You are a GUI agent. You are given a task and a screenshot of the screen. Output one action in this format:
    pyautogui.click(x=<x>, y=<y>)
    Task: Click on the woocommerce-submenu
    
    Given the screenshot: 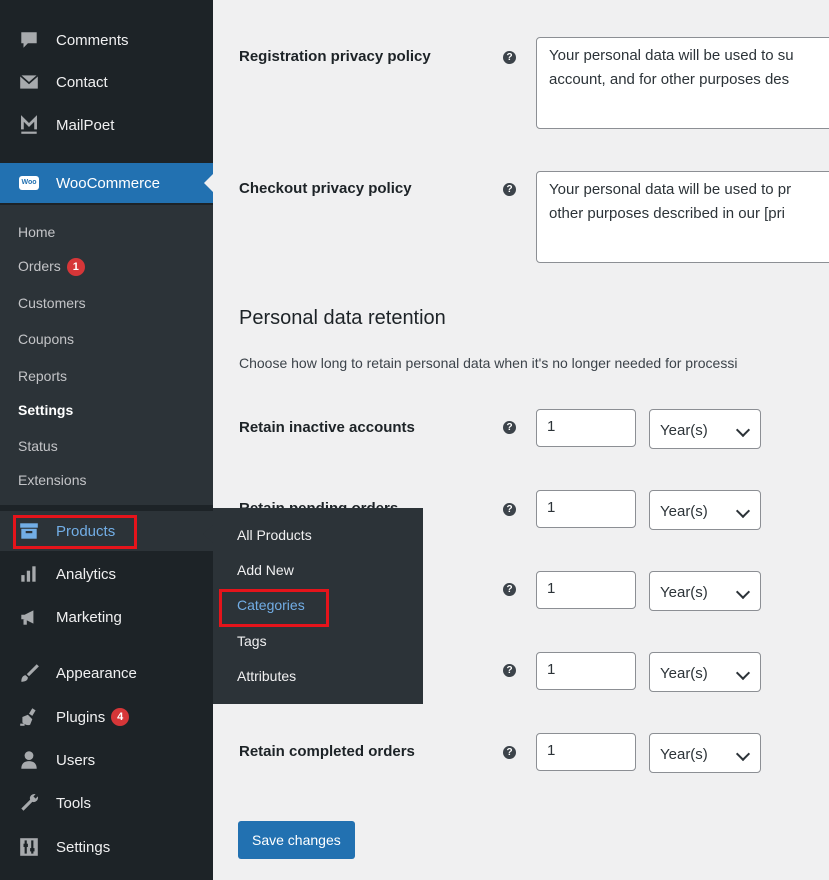 What is the action you would take?
    pyautogui.click(x=106, y=355)
    